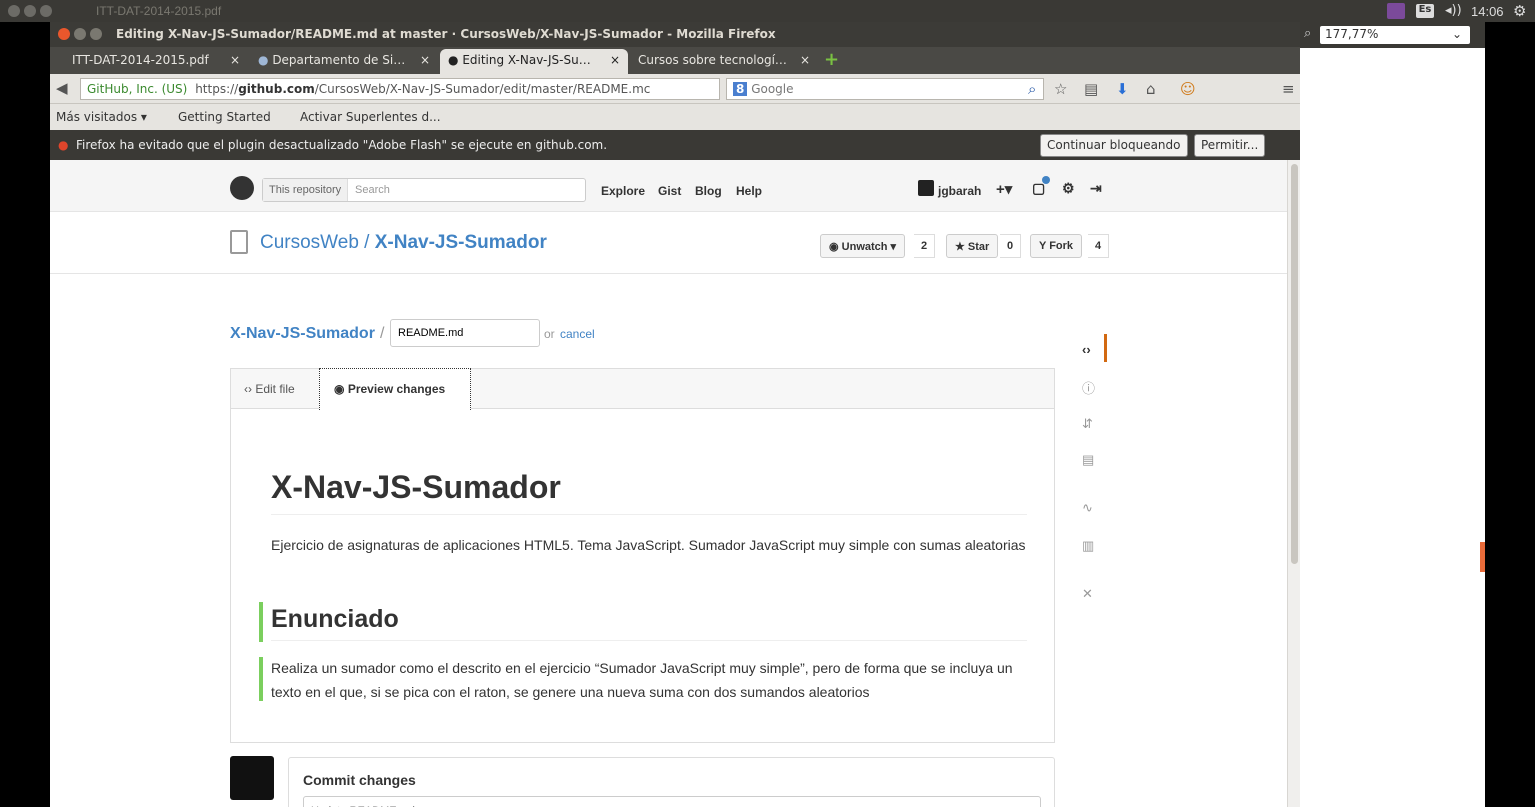  I want to click on tab-edit-file: ‹› Edit file, so click(269, 389).